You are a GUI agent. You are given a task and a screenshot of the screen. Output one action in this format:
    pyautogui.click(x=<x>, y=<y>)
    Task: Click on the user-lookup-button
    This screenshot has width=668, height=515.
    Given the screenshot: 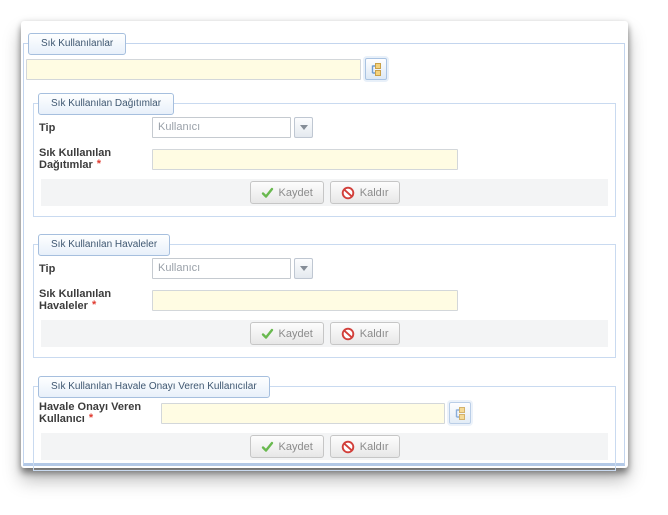 What is the action you would take?
    pyautogui.click(x=460, y=413)
    